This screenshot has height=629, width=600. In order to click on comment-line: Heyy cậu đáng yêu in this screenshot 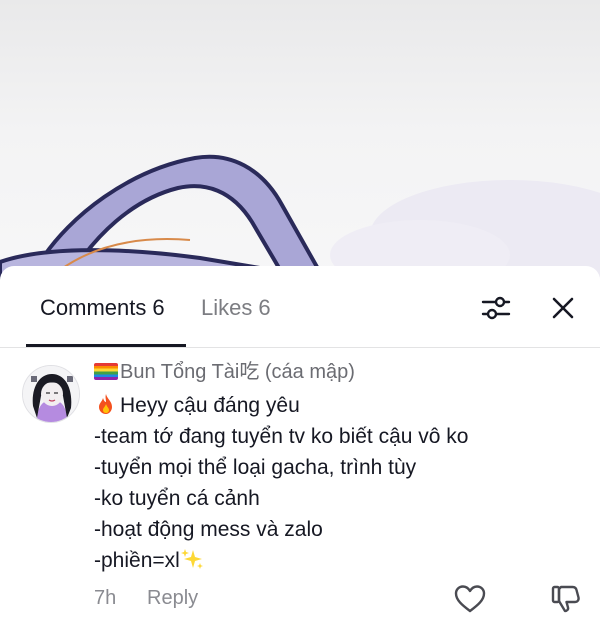, I will do `click(344, 405)`.